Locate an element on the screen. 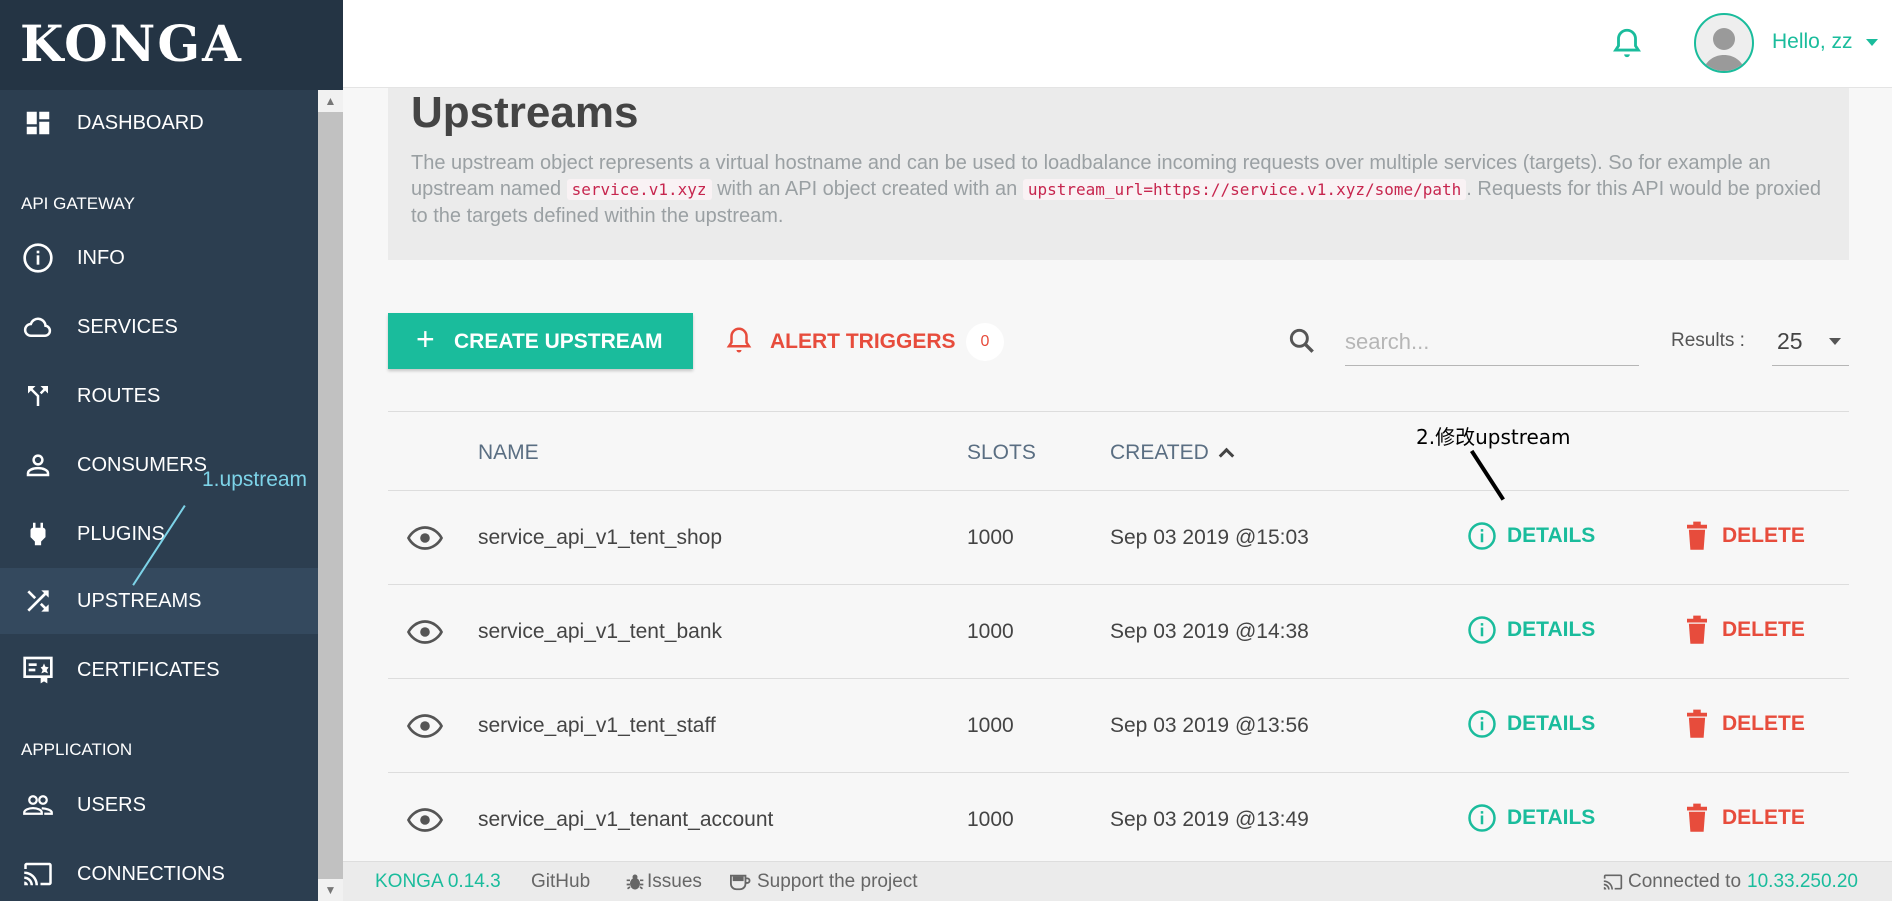 The image size is (1892, 901). alert-count-badge: 0 is located at coordinates (985, 342).